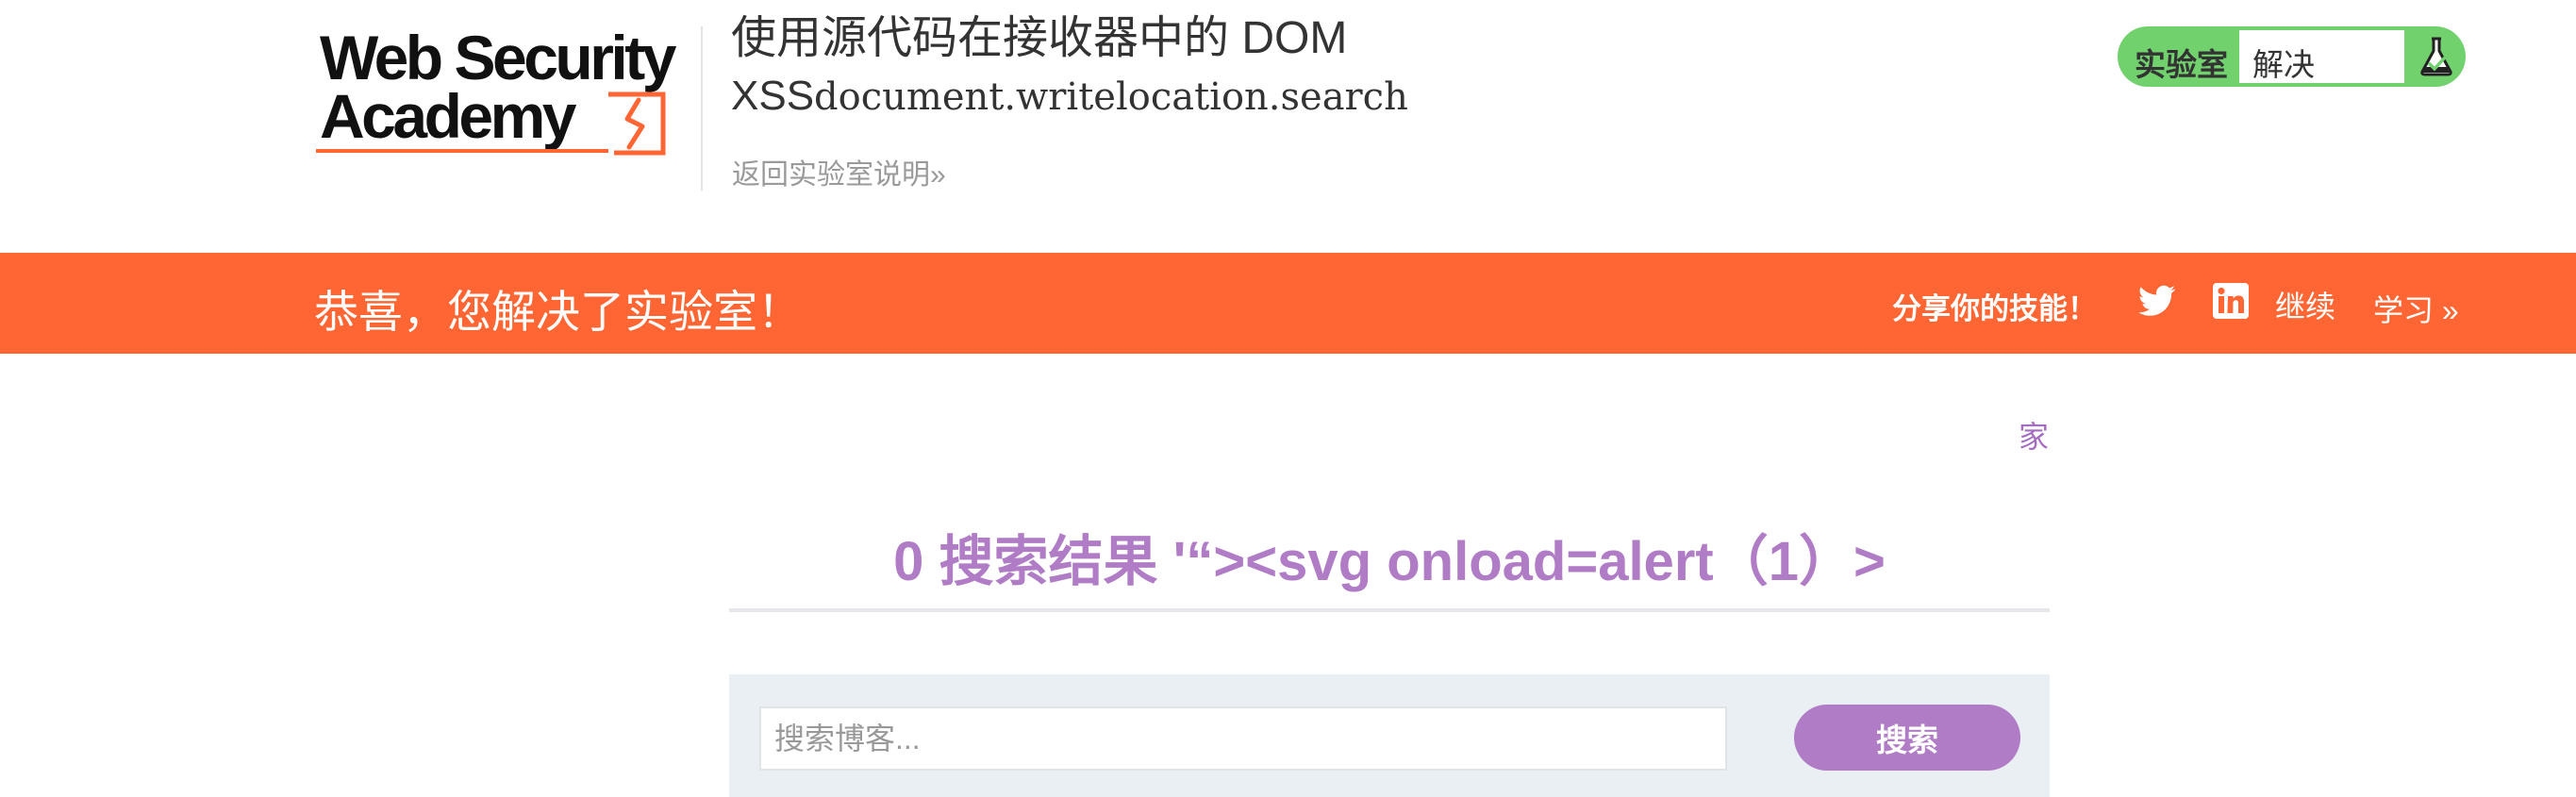 Image resolution: width=2576 pixels, height=797 pixels. What do you see at coordinates (558, 312) in the screenshot?
I see `congratulations-message: 恭喜，您解决了实验室！` at bounding box center [558, 312].